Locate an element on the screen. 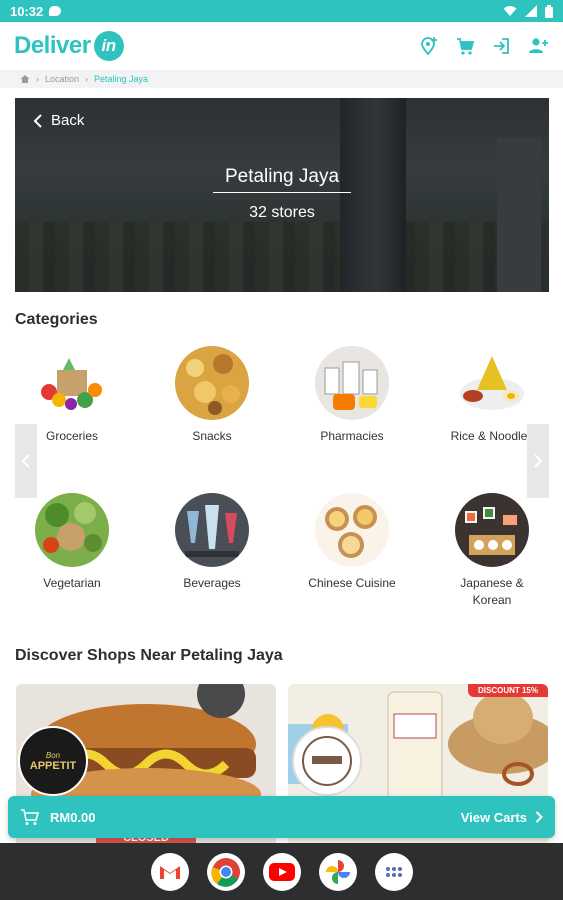 Image resolution: width=563 pixels, height=900 pixels. youtube-icon is located at coordinates (281, 871).